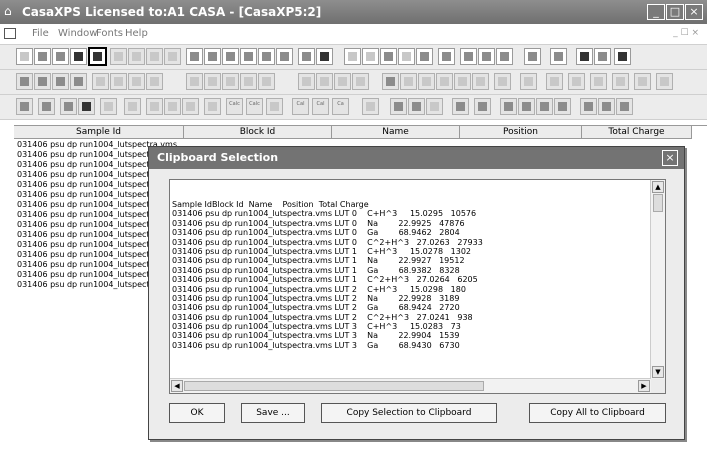  What do you see at coordinates (637, 132) in the screenshot?
I see `column-total-charge: Total Charge` at bounding box center [637, 132].